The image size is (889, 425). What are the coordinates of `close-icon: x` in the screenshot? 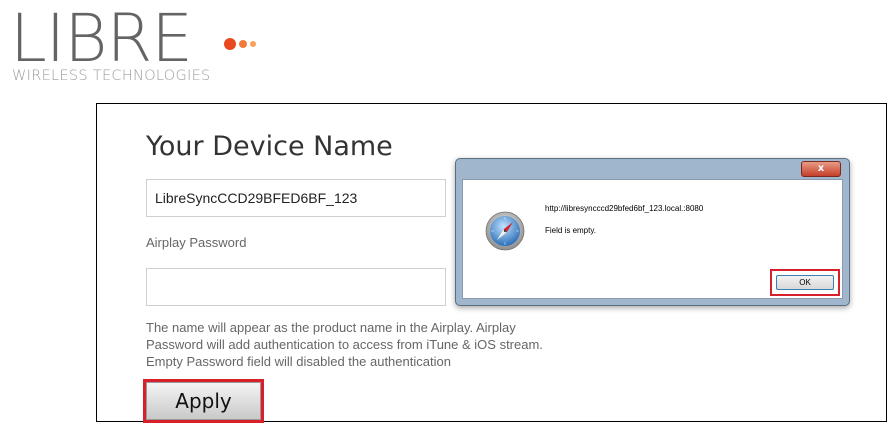 It's located at (821, 168).